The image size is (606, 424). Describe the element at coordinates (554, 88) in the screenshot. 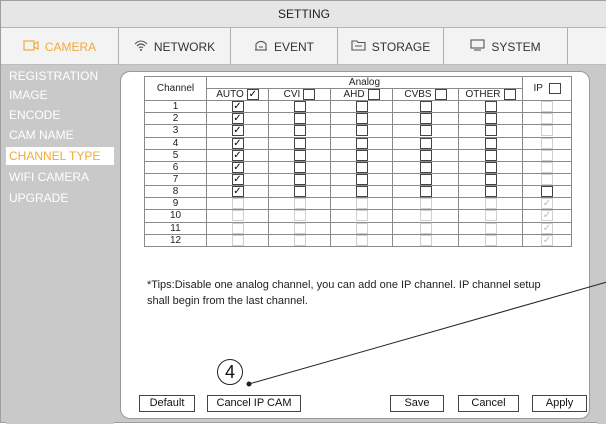

I see `ip-all-checkbox` at that location.